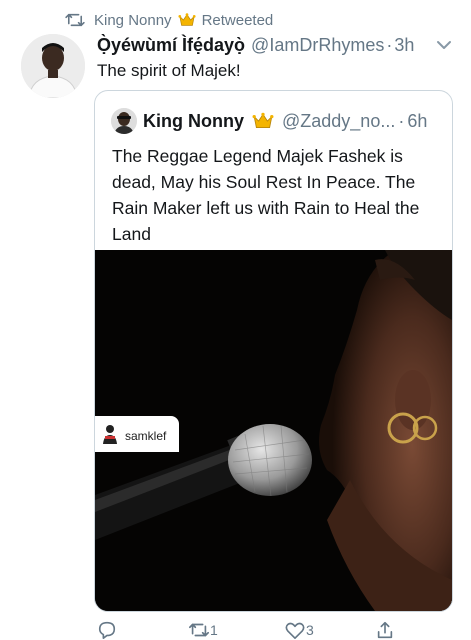 This screenshot has width=471, height=640. Describe the element at coordinates (169, 70) in the screenshot. I see `tweet-text: The spirit of Majek!` at that location.